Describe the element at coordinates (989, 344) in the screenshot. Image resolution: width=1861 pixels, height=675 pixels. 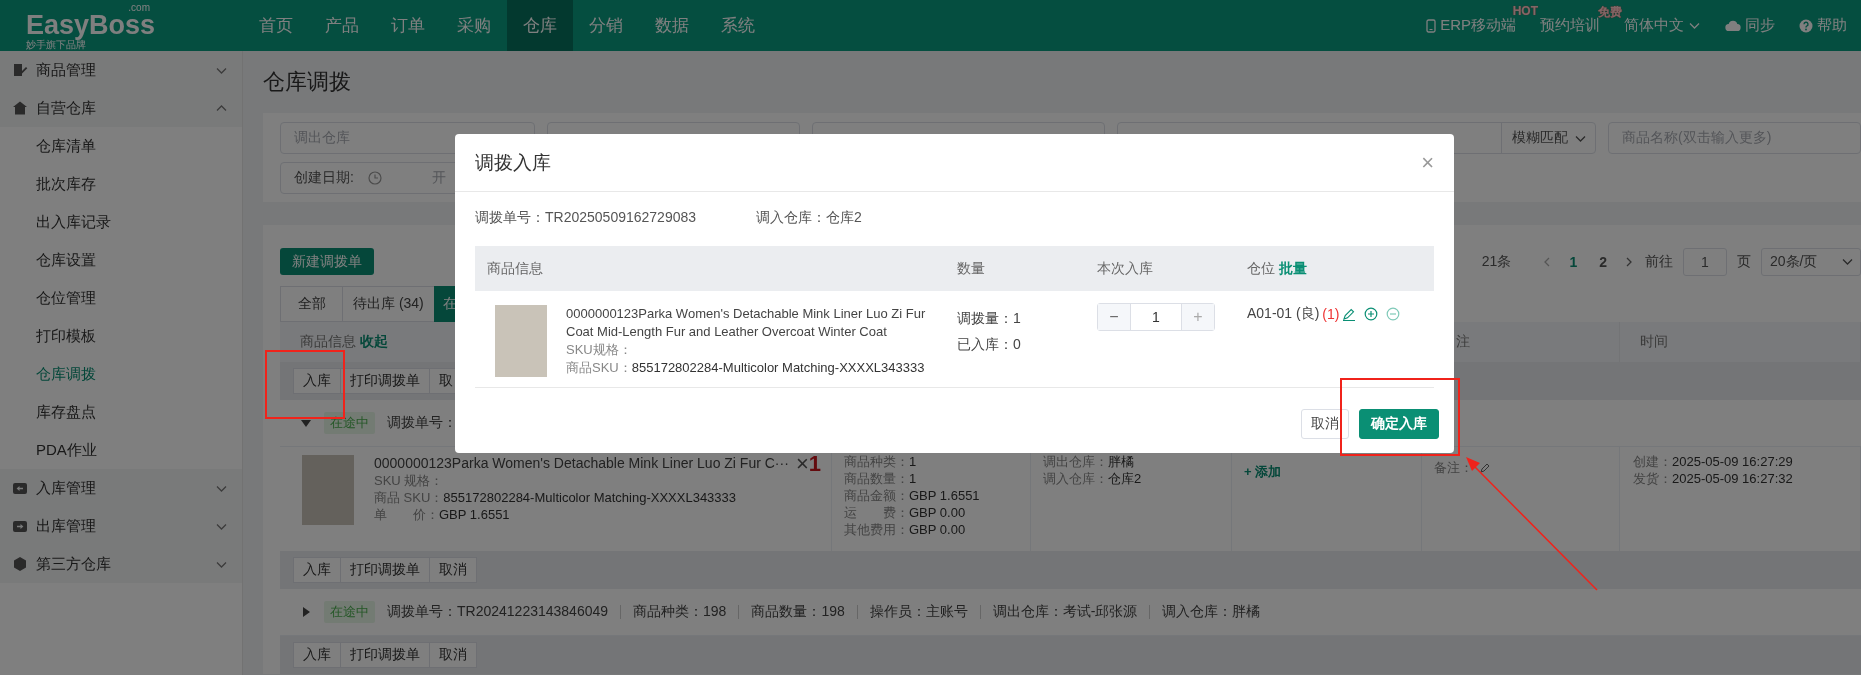
I see `quantity-text: 已入库：0` at that location.